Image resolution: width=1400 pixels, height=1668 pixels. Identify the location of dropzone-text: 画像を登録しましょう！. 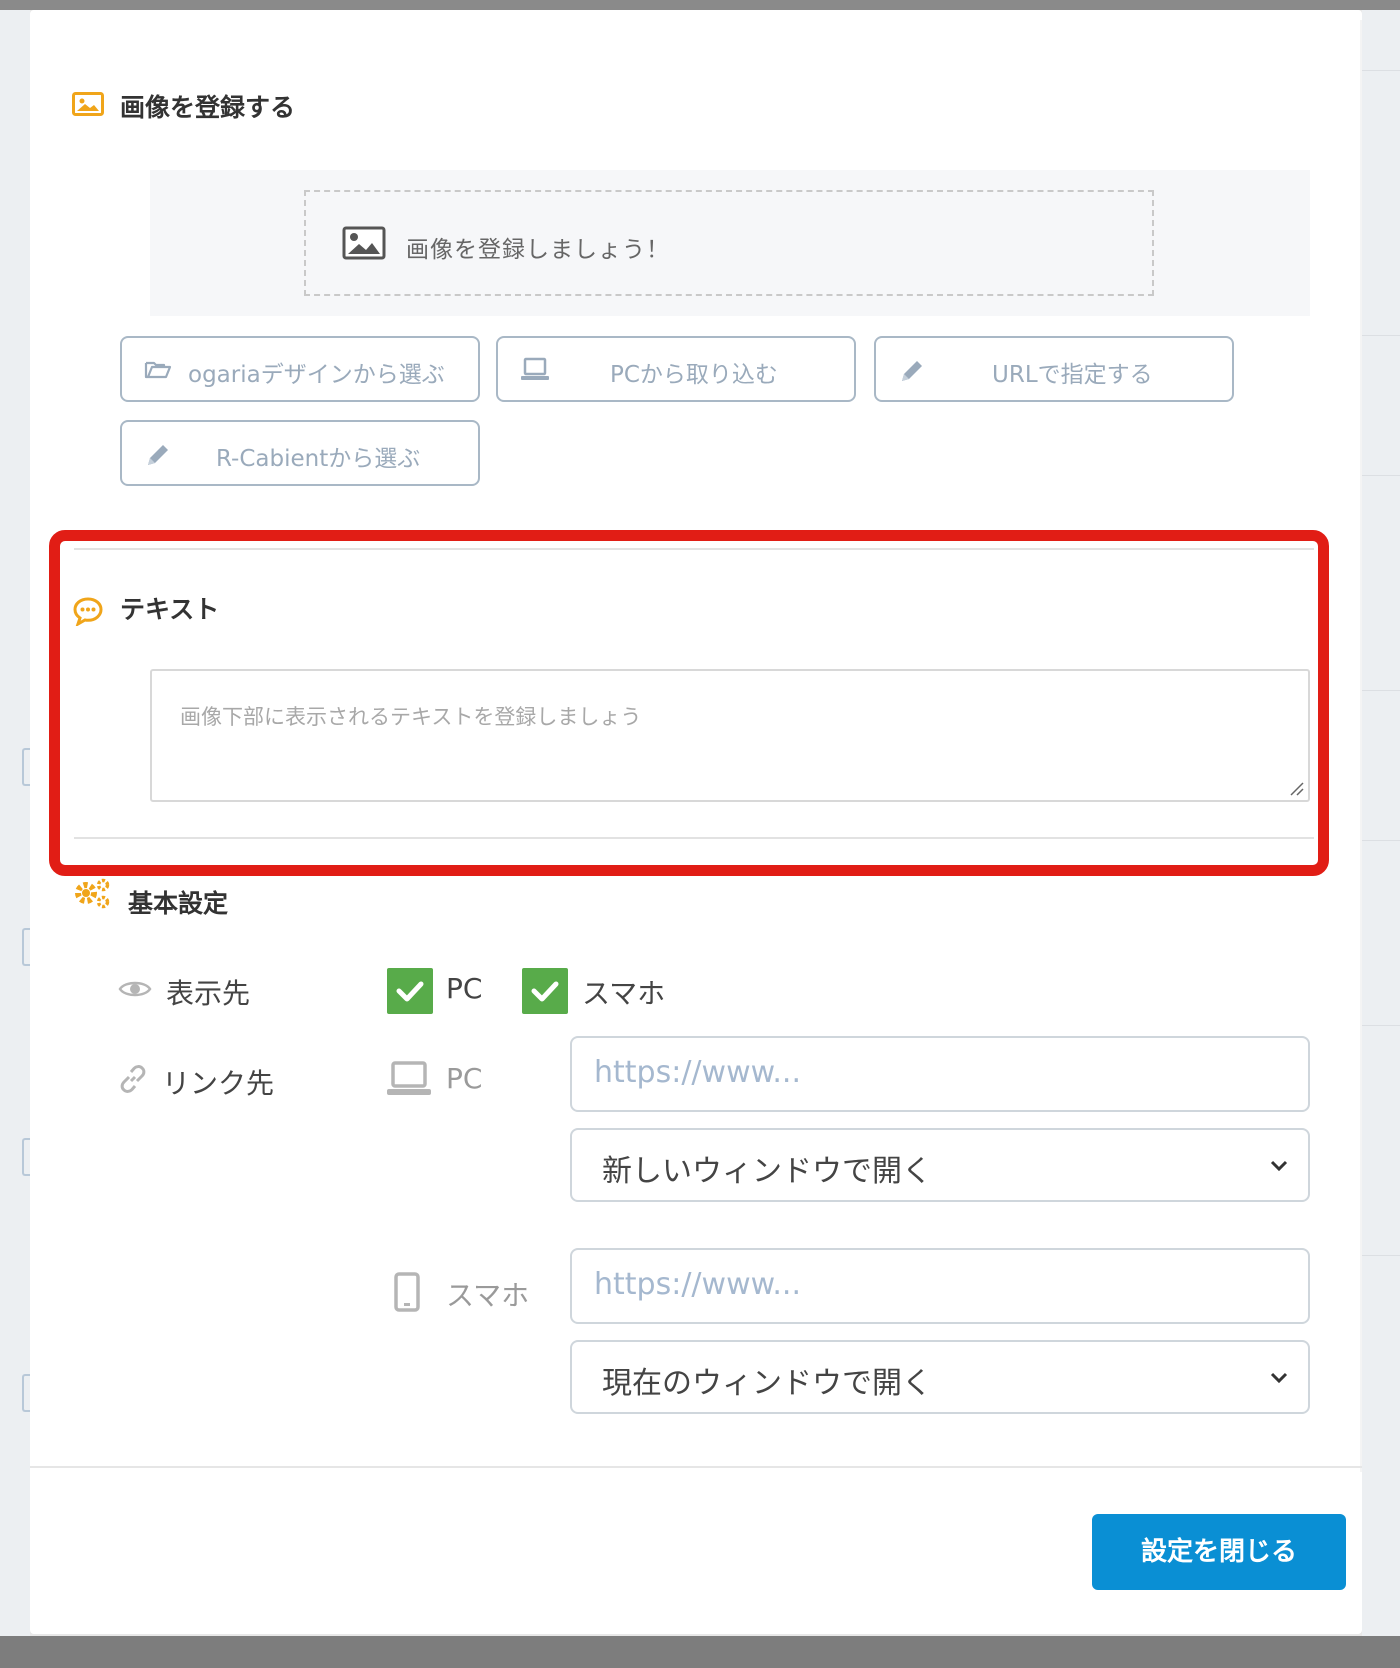
(538, 250).